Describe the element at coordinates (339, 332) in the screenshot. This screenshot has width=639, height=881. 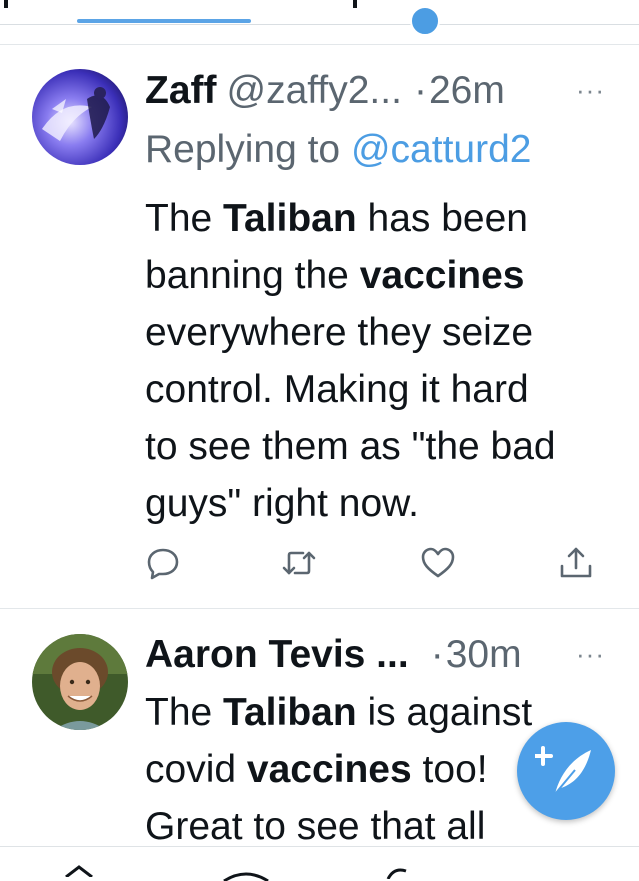
I see `text-line: everywhere they seize` at that location.